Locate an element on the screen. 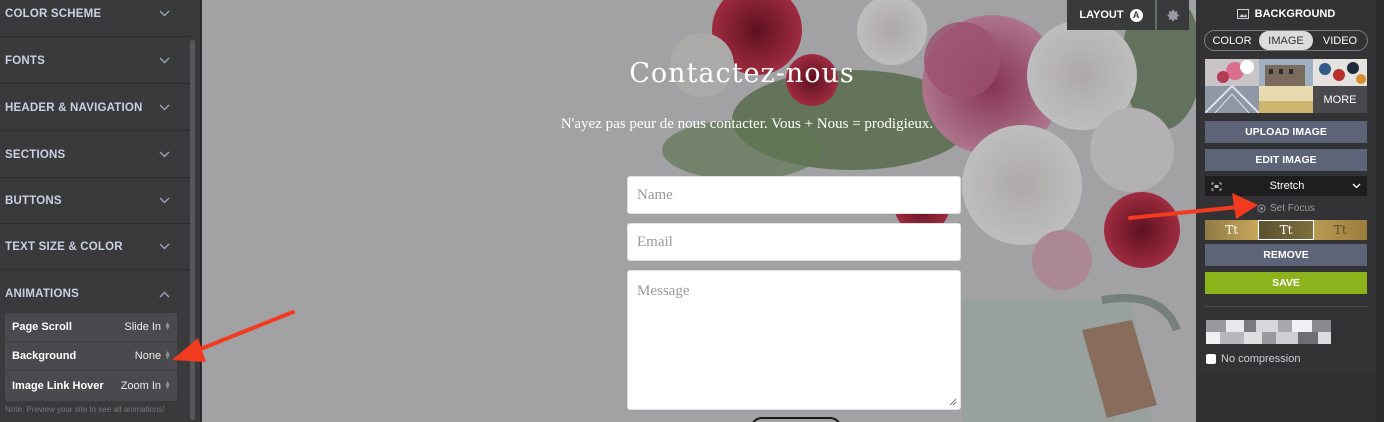  layout-badge: A is located at coordinates (1136, 15).